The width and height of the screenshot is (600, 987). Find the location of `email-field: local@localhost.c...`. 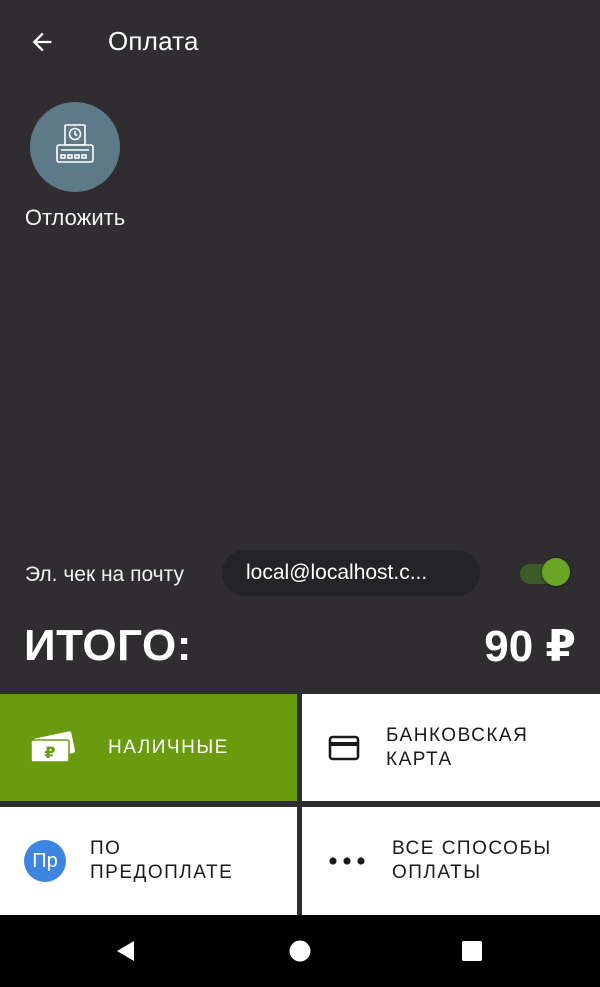

email-field: local@localhost.c... is located at coordinates (351, 573).